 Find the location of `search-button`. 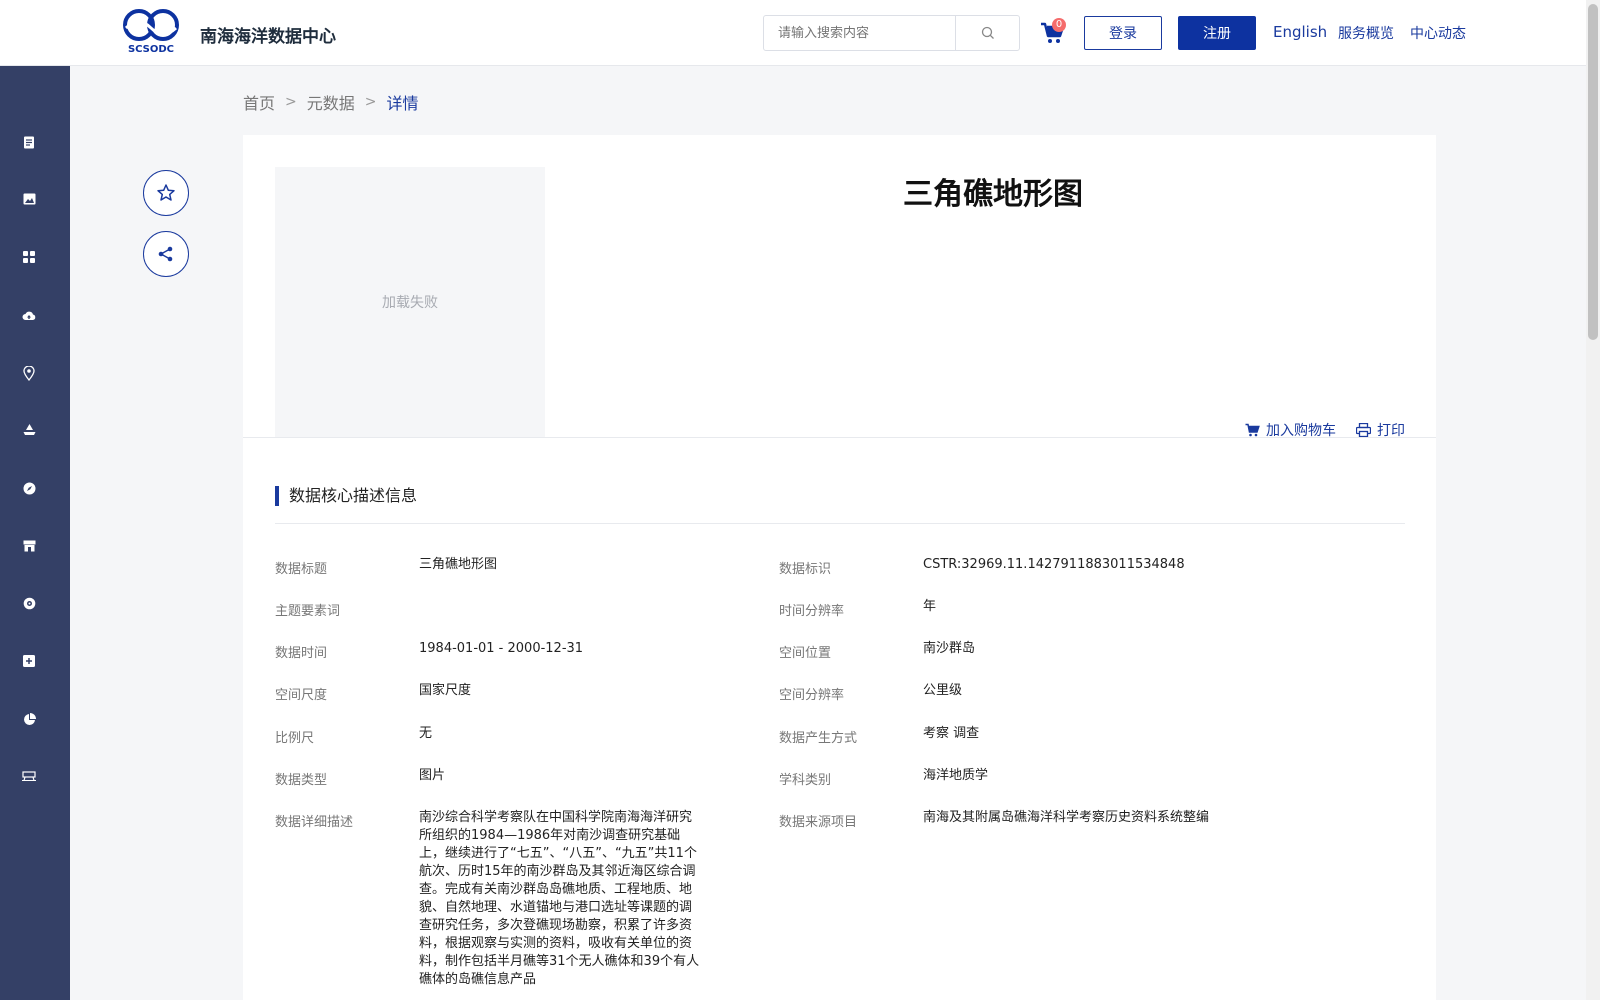

search-button is located at coordinates (987, 33).